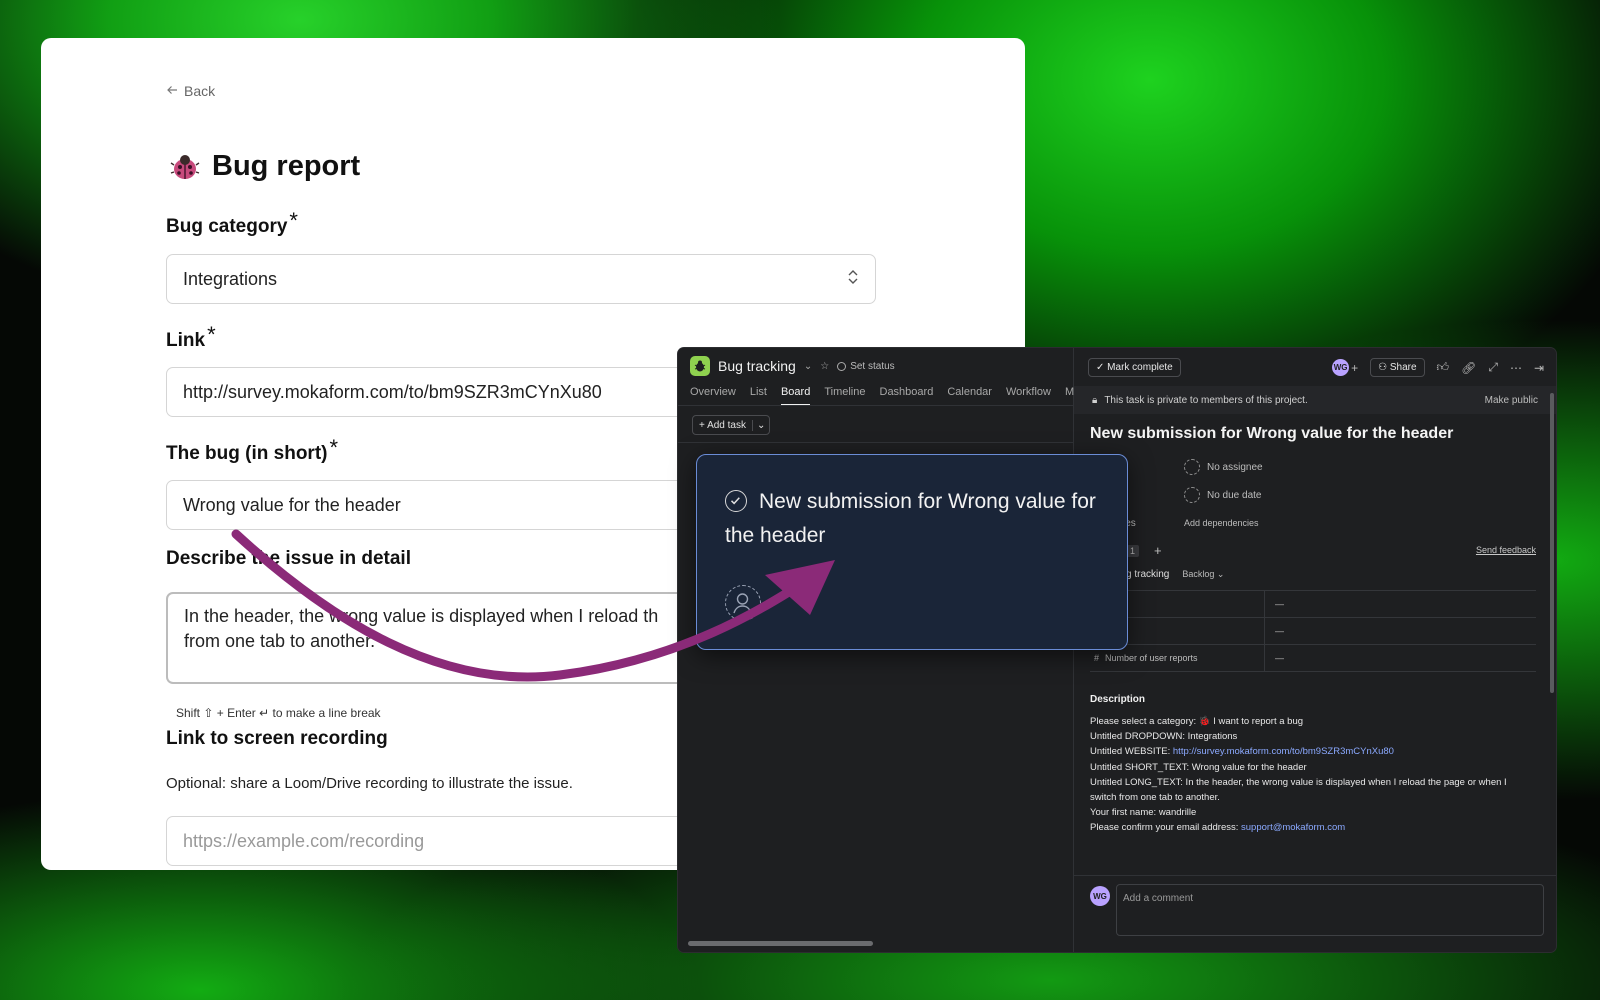 The height and width of the screenshot is (1000, 1600). Describe the element at coordinates (1345, 367) in the screenshot. I see `collaborators: WG +` at that location.